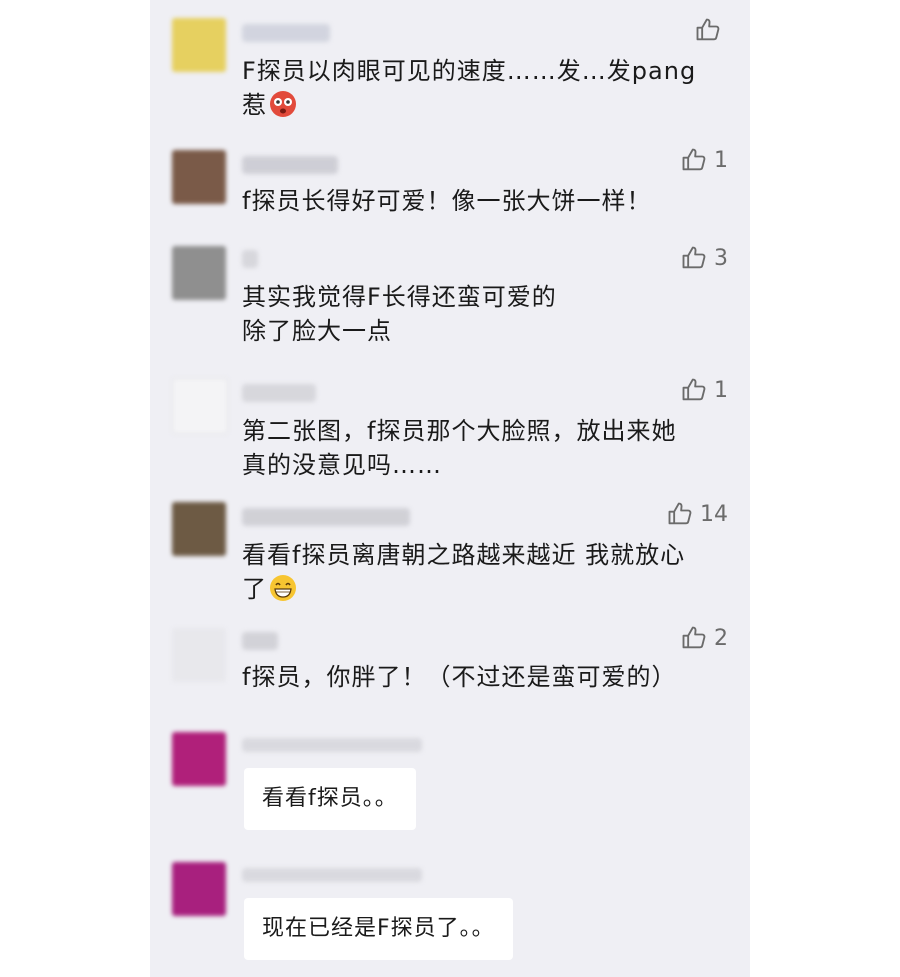 The image size is (900, 977). Describe the element at coordinates (714, 514) in the screenshot. I see `like-count: 14` at that location.